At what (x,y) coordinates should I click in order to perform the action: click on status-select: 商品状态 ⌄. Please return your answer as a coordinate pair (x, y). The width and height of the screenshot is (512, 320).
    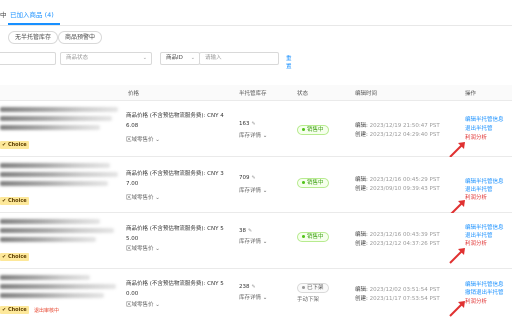
    Looking at the image, I should click on (106, 58).